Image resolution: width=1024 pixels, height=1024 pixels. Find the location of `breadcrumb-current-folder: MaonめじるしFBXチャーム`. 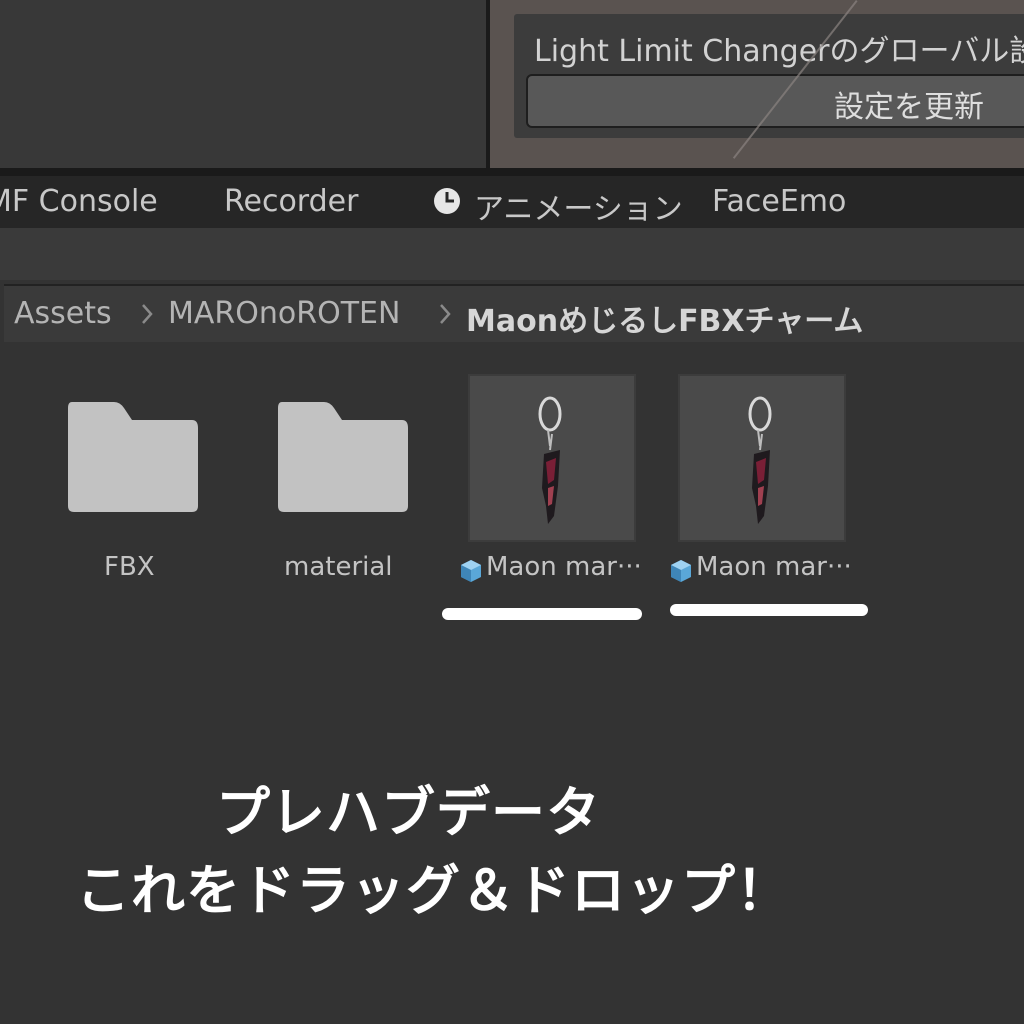

breadcrumb-current-folder: MaonめじるしFBXチャーム is located at coordinates (664, 318).